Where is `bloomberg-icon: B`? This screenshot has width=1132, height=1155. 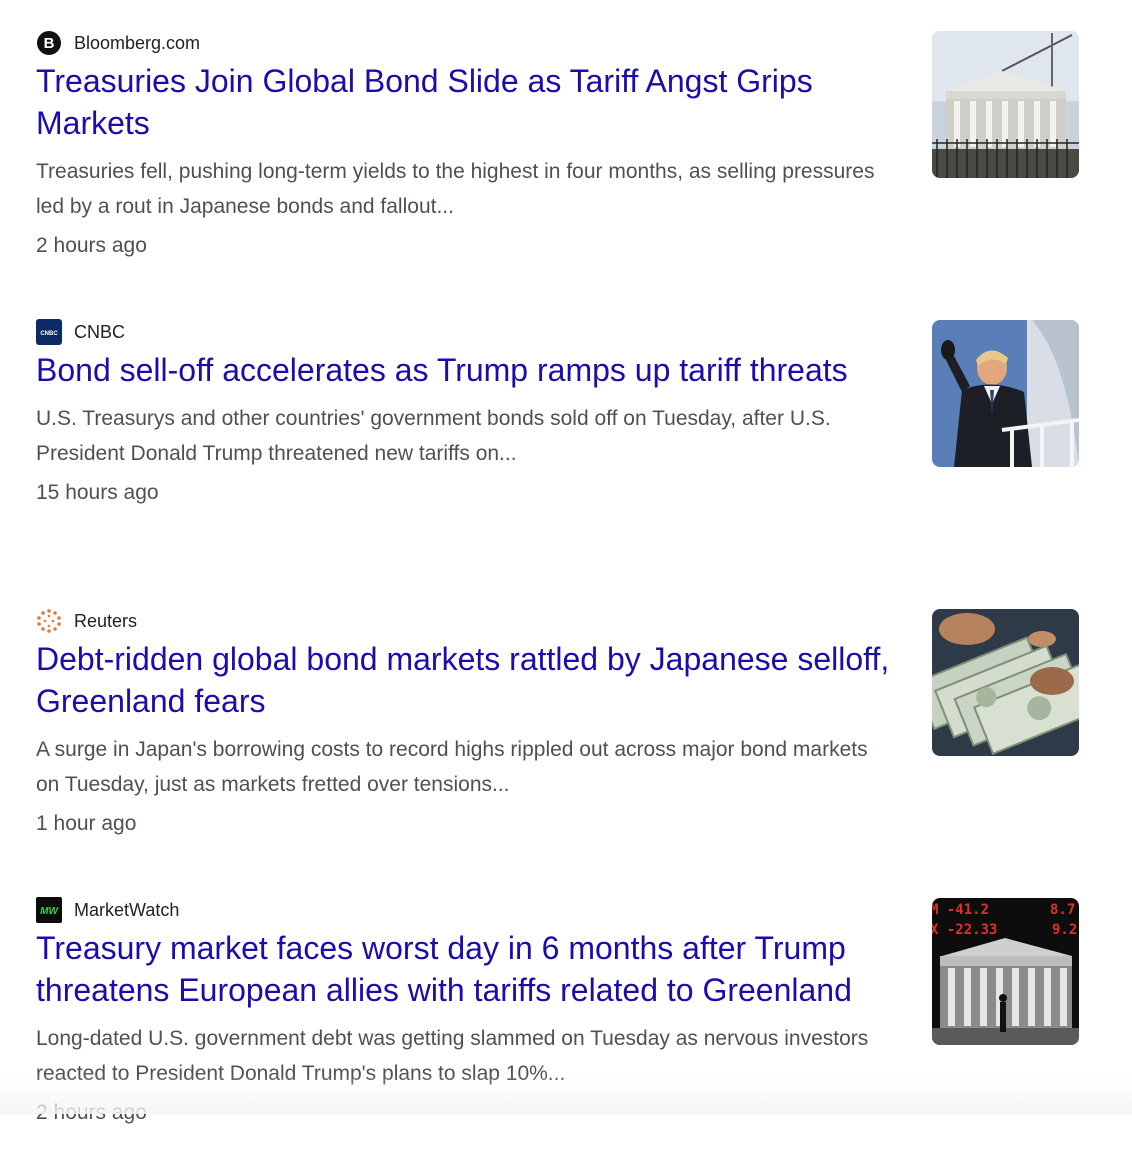 bloomberg-icon: B is located at coordinates (49, 43).